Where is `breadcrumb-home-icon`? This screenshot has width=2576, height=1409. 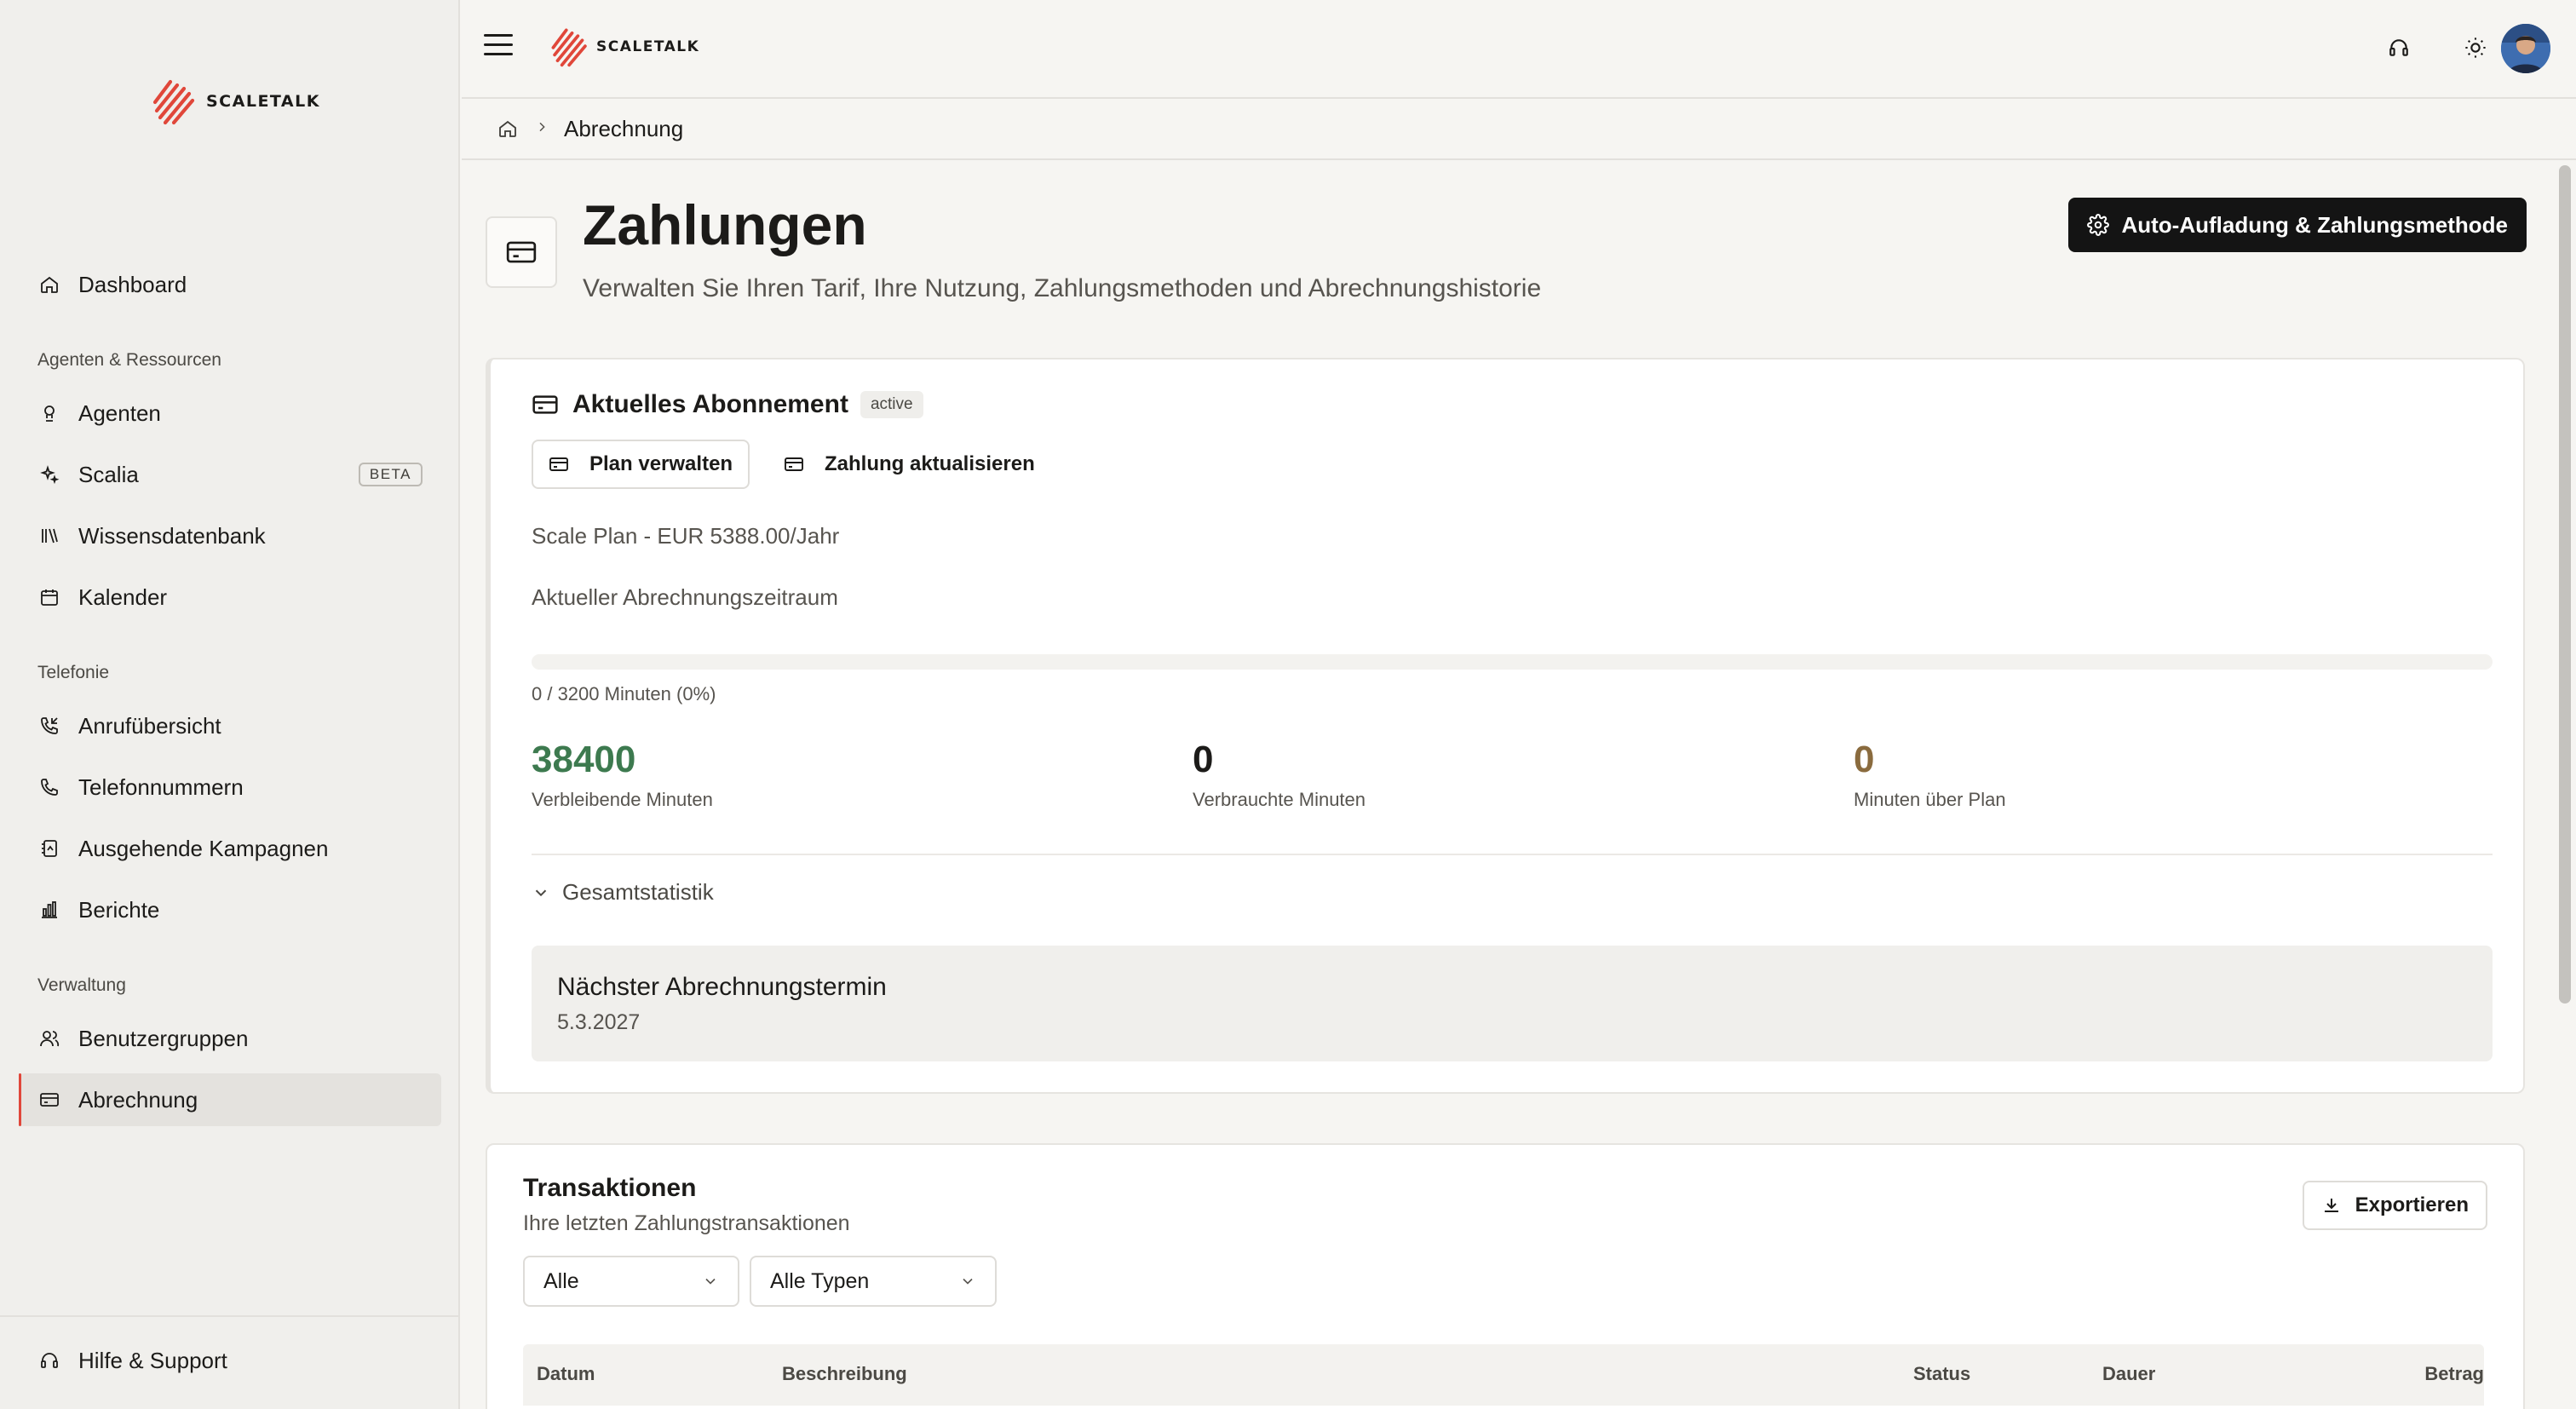
breadcrumb-home-icon is located at coordinates (508, 129).